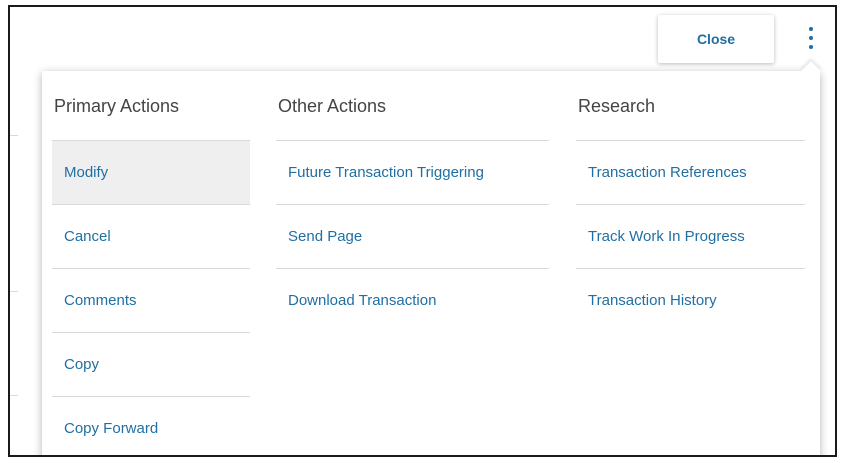 This screenshot has height=463, width=844. I want to click on more-options-button, so click(811, 38).